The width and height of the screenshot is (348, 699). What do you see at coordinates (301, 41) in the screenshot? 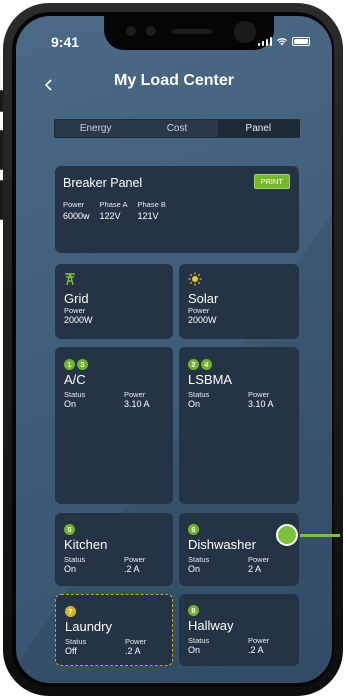
I see `battery-icon` at bounding box center [301, 41].